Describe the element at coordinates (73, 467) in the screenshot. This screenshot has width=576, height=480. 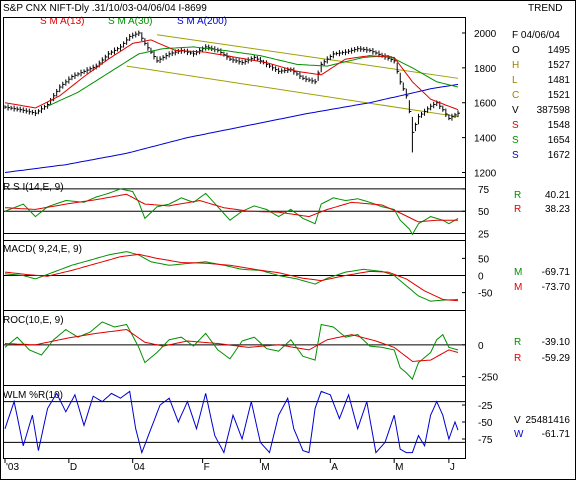
I see `x-tick-label: D` at that location.